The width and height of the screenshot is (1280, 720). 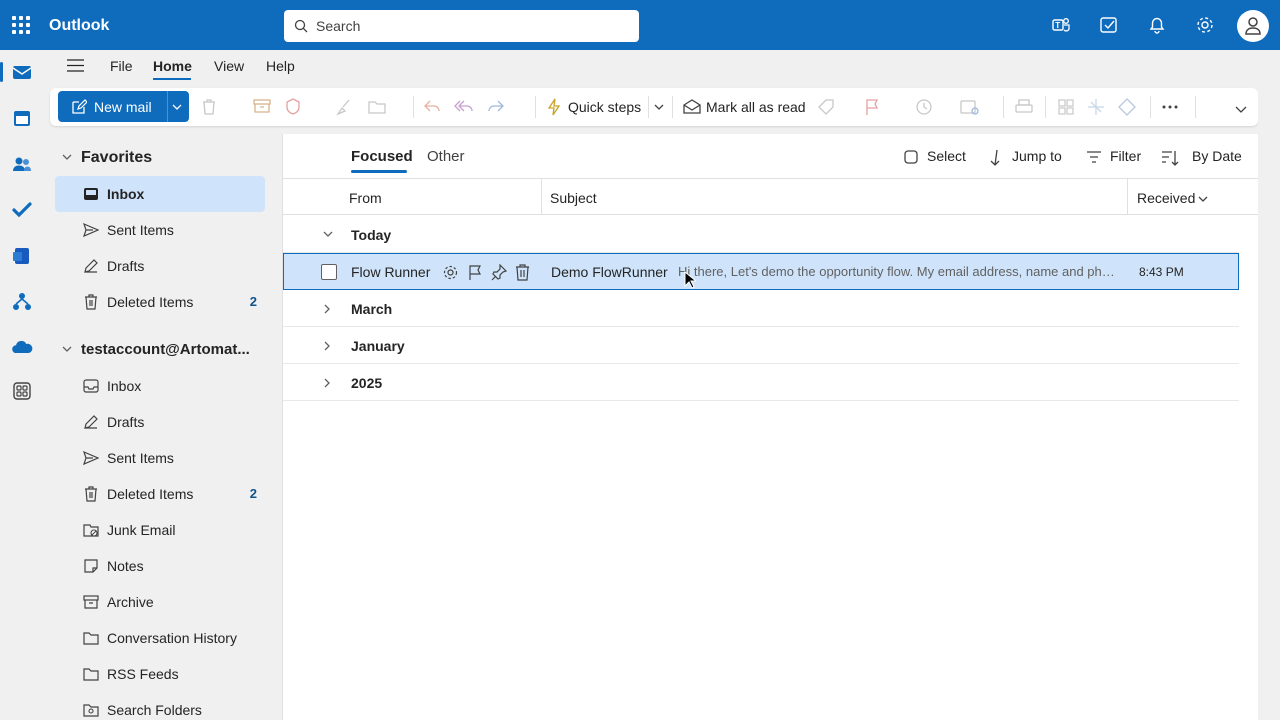 What do you see at coordinates (924, 107) in the screenshot?
I see `clock-icon` at bounding box center [924, 107].